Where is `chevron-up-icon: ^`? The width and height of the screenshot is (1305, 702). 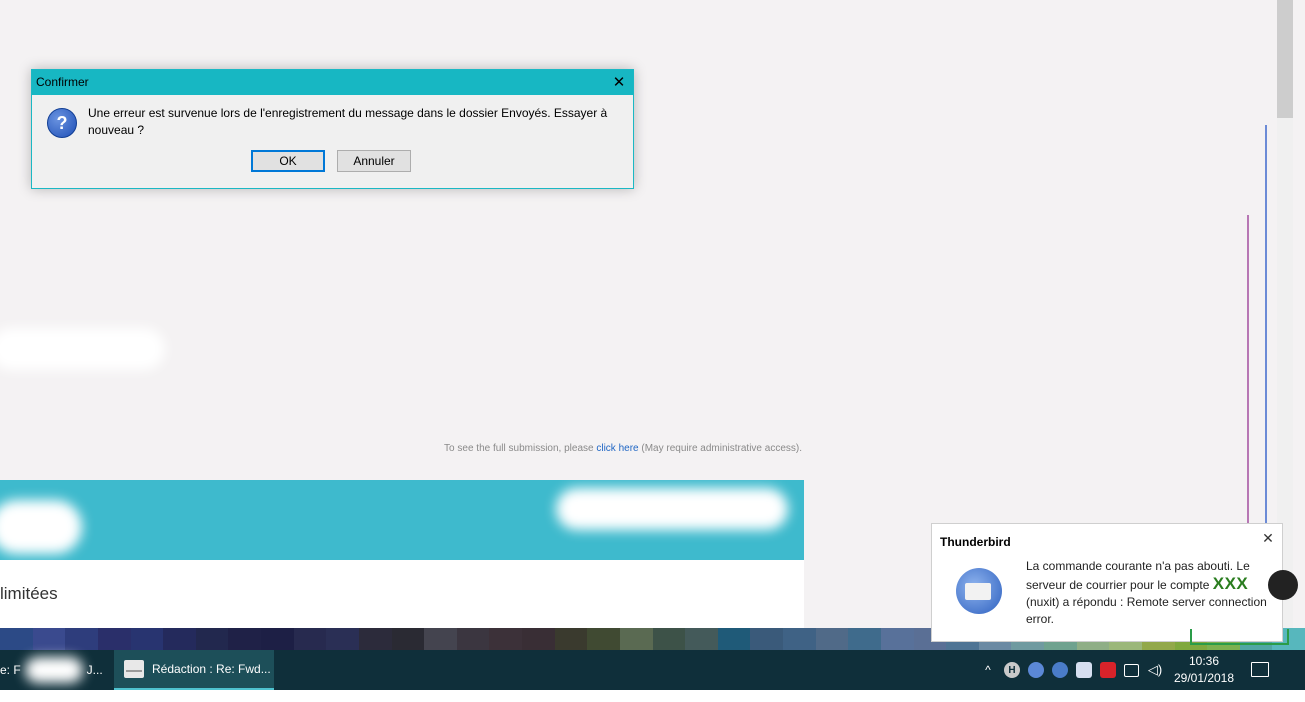 chevron-up-icon: ^ is located at coordinates (988, 670).